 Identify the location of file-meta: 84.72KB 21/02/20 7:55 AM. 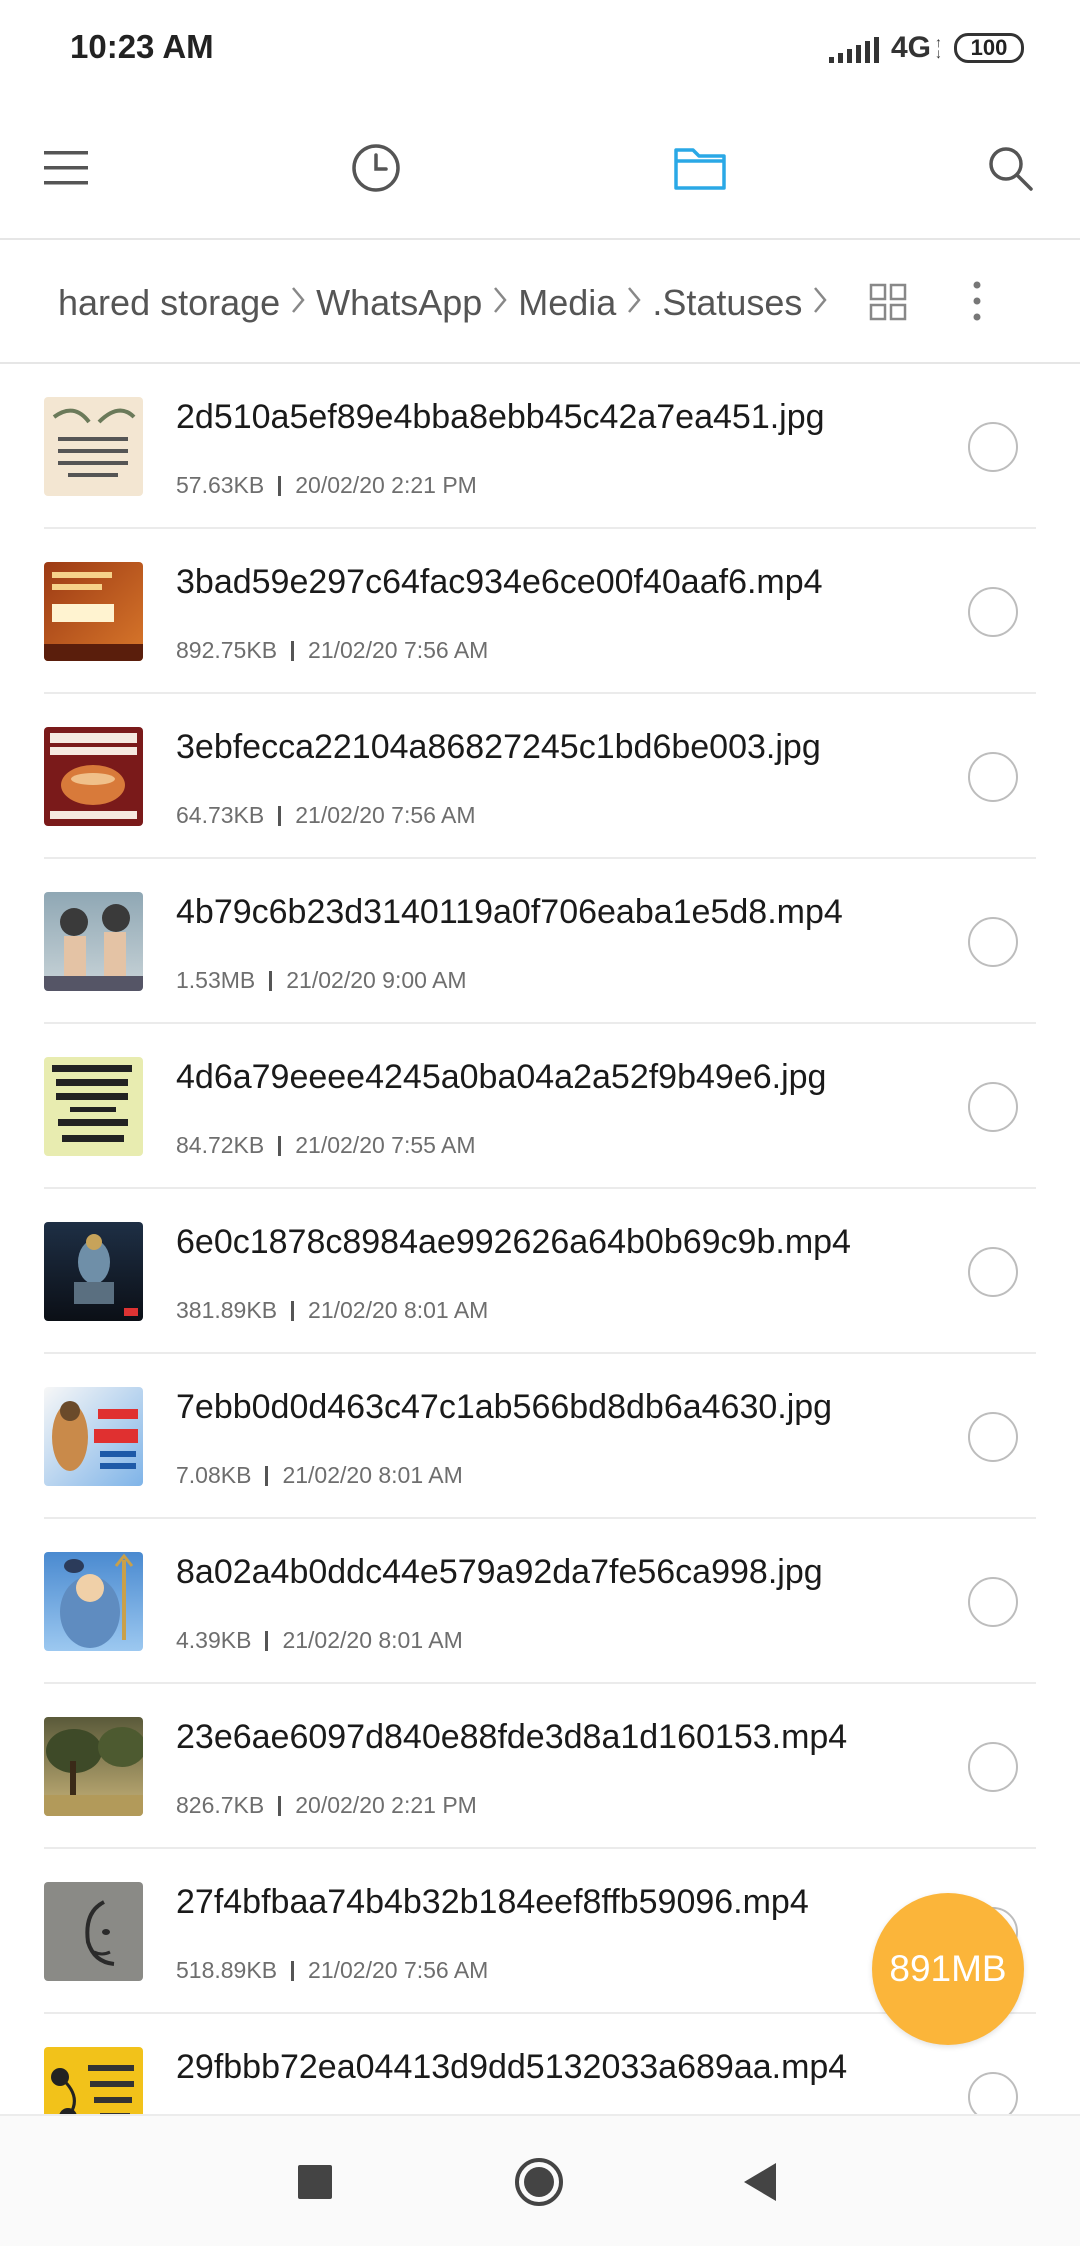
(326, 1145).